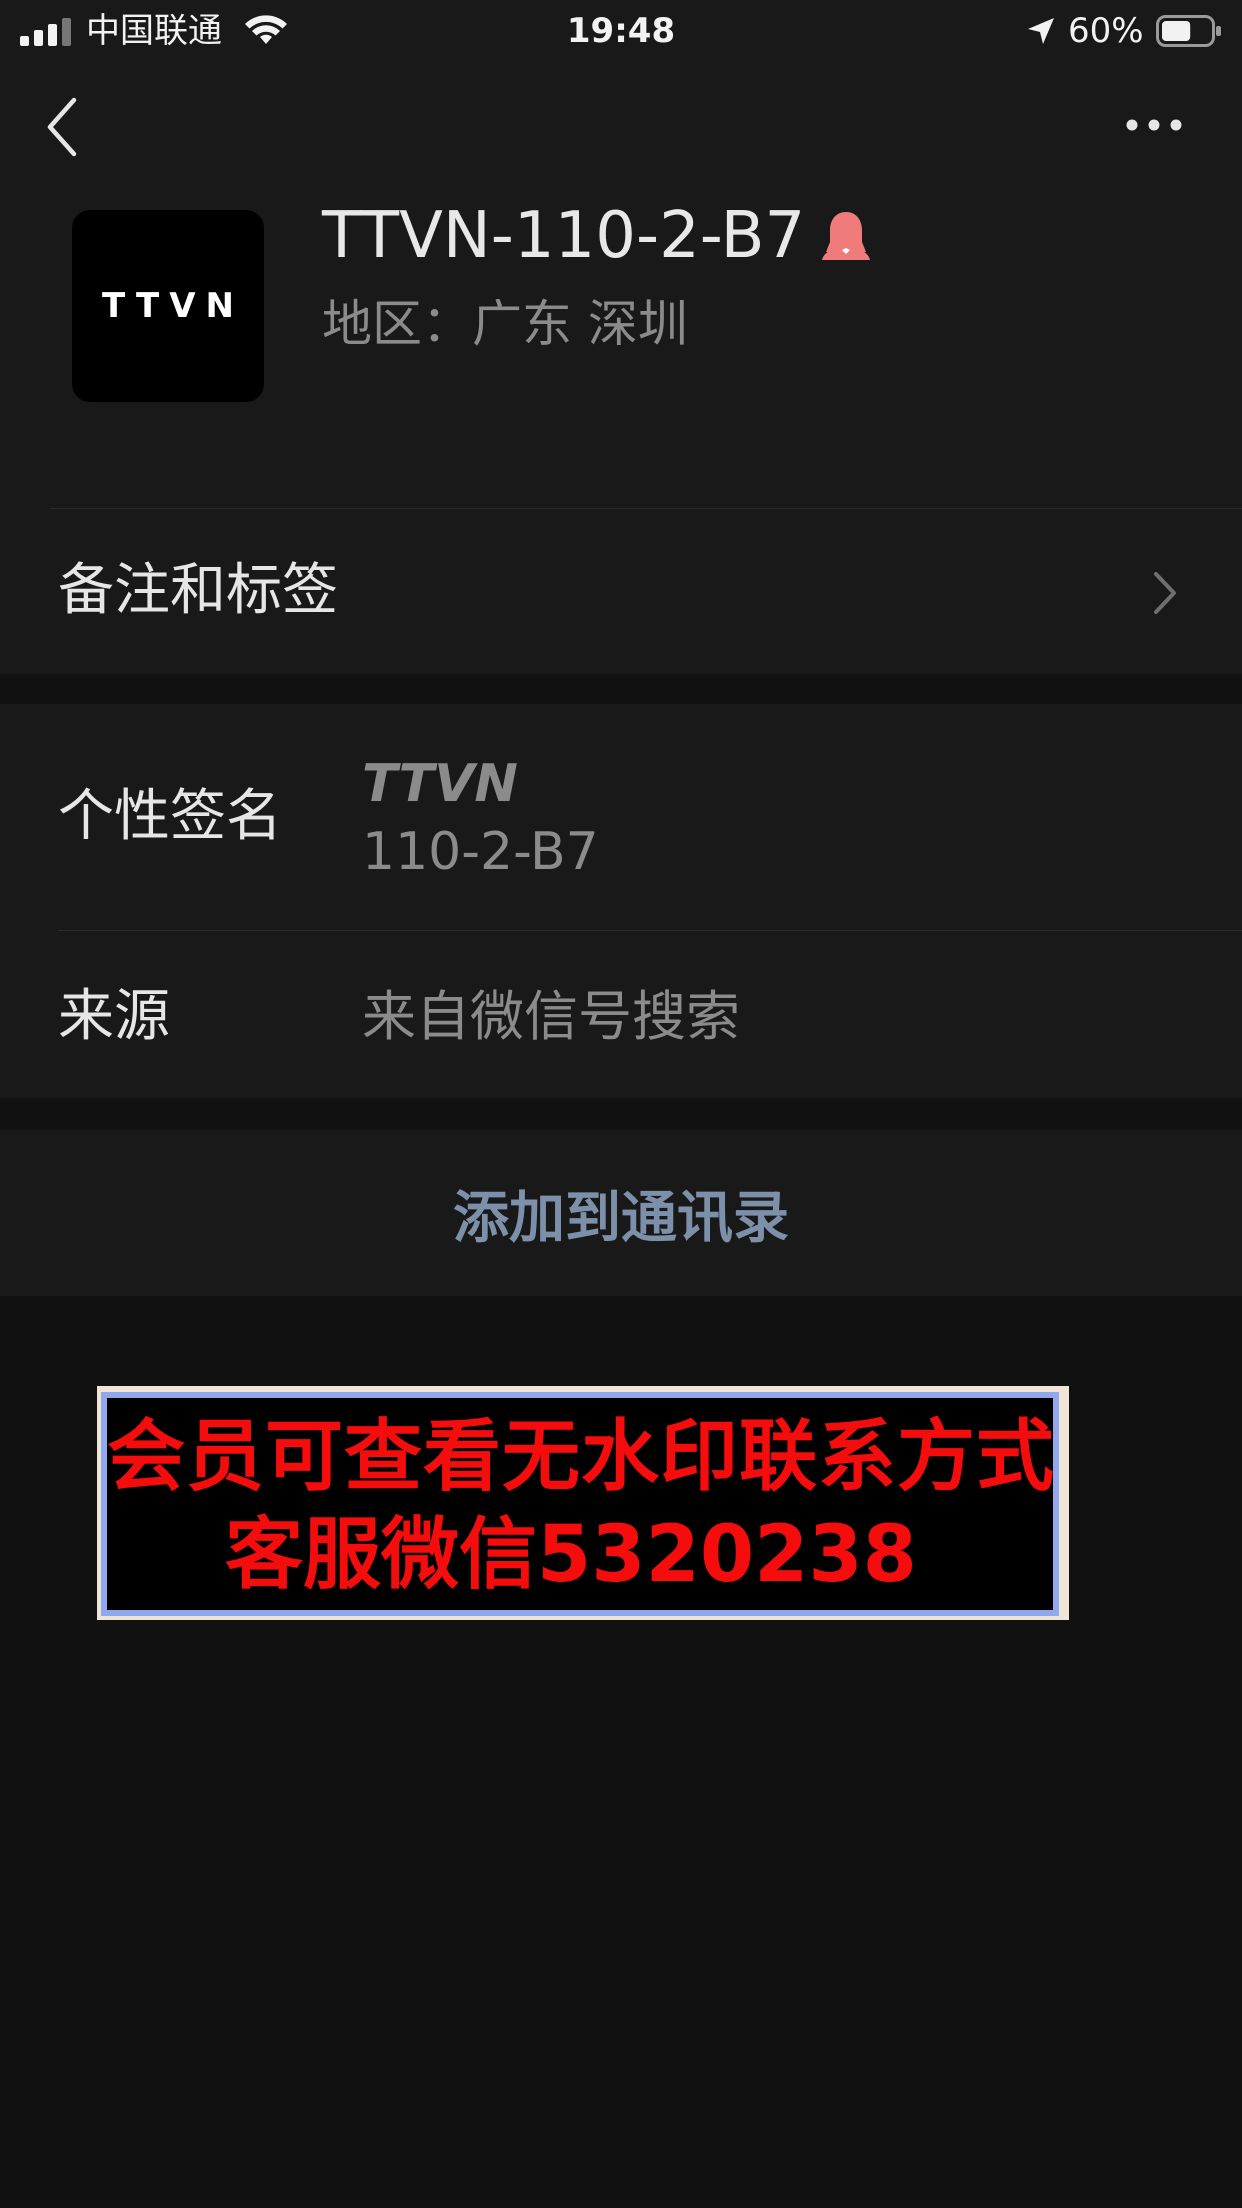 The height and width of the screenshot is (2208, 1242). What do you see at coordinates (170, 816) in the screenshot?
I see `signature-label: 个性签名` at bounding box center [170, 816].